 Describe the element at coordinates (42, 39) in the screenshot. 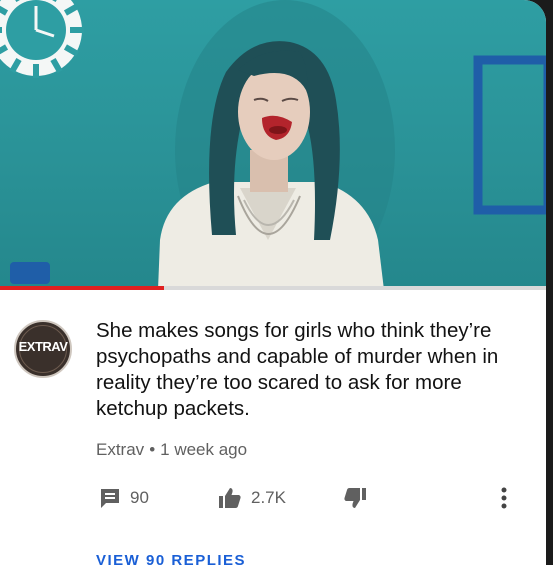

I see `wall-clock` at that location.